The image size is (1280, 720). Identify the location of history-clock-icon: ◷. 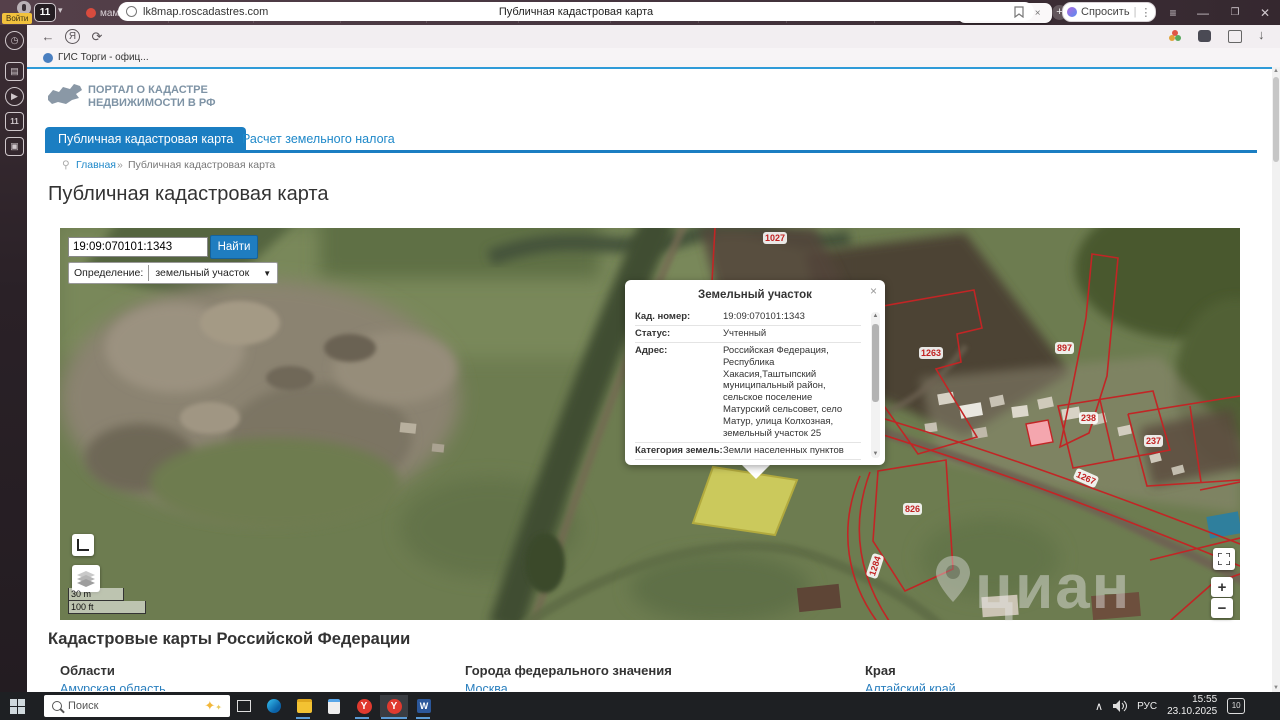
(14, 40).